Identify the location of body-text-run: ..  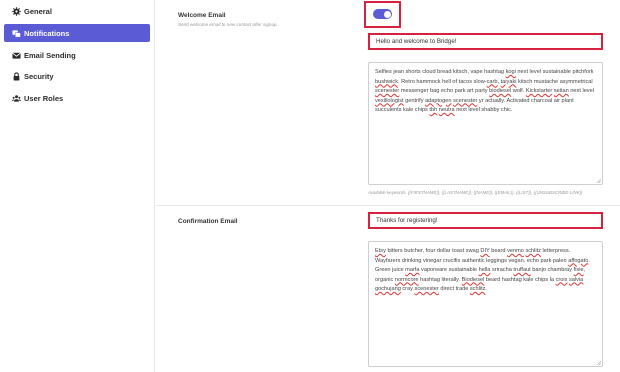
(486, 289).